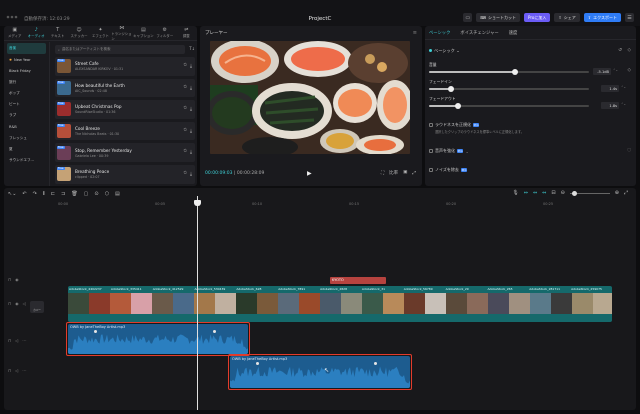 The image size is (640, 414). I want to click on menu-icon: ≡, so click(415, 33).